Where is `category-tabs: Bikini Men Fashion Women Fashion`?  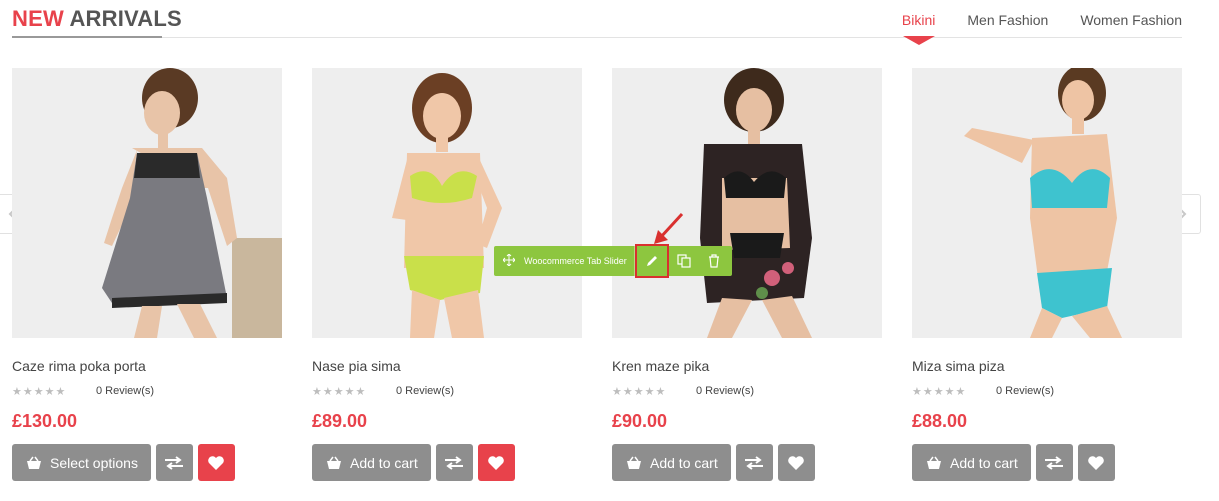 category-tabs: Bikini Men Fashion Women Fashion is located at coordinates (1026, 28).